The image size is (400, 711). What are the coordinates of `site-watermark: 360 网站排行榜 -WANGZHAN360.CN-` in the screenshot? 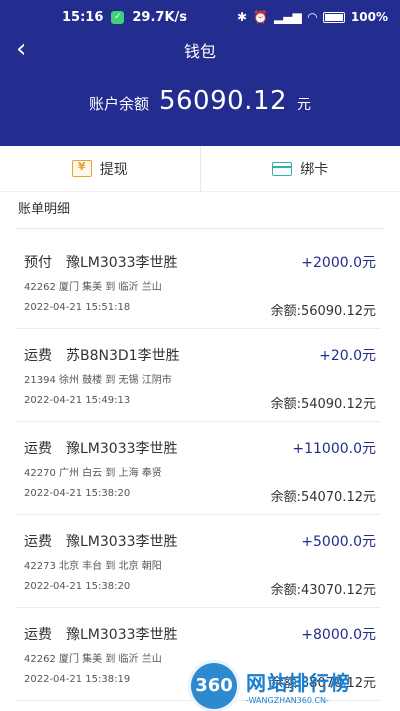 It's located at (294, 685).